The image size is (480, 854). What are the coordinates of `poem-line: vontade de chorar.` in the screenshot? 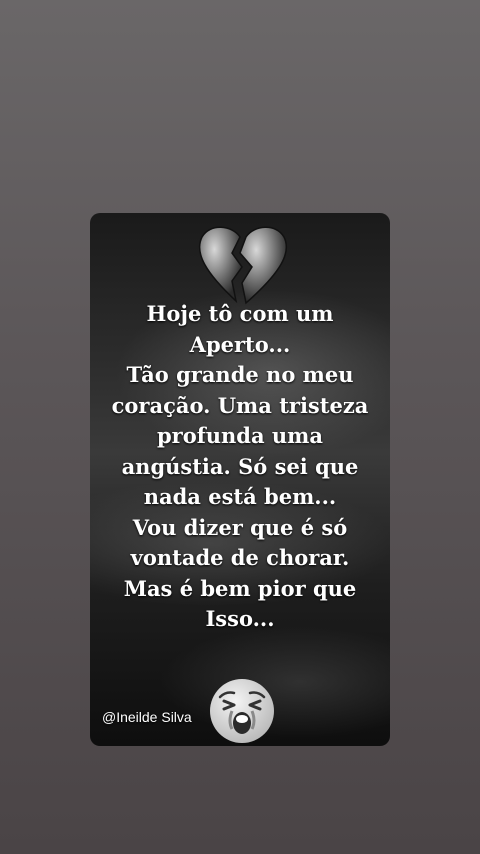 It's located at (240, 557).